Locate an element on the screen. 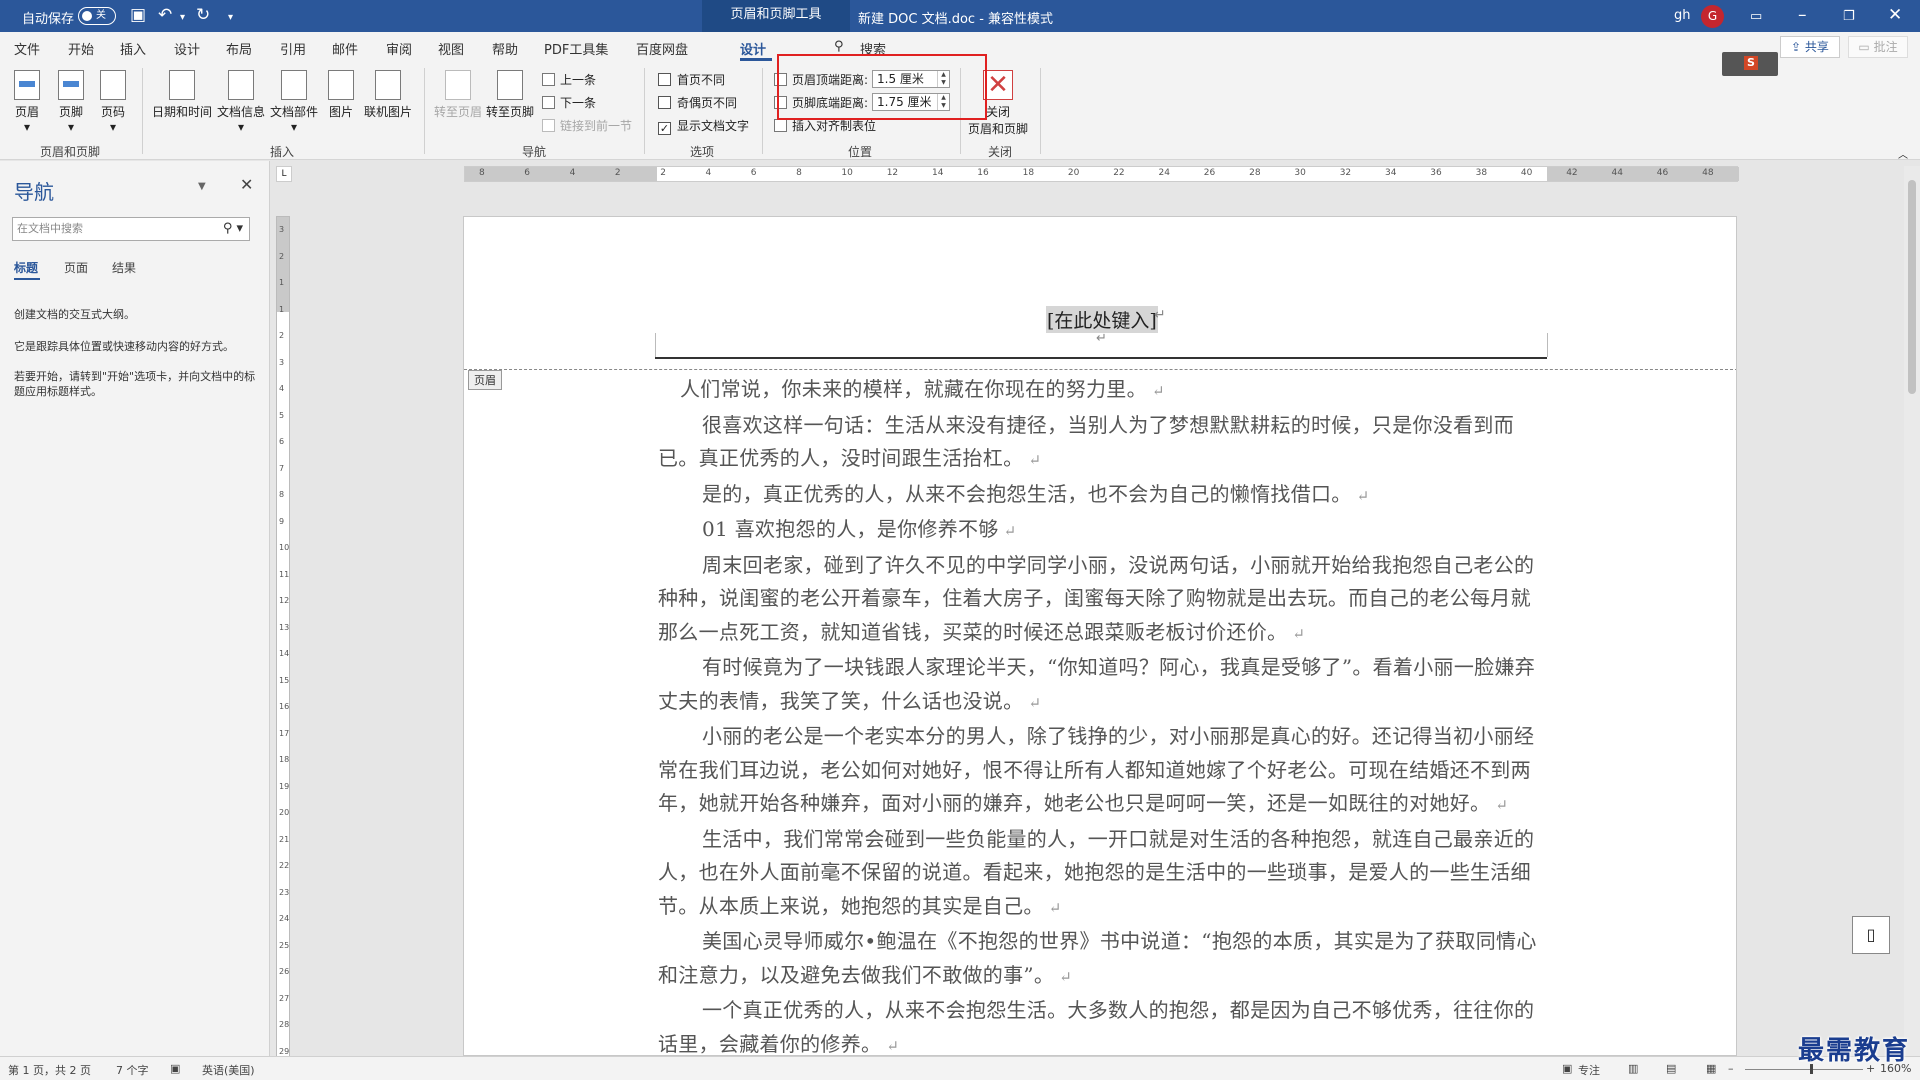  show-doc-text-checkbox: ✓ 显示文档文字 is located at coordinates (703, 126).